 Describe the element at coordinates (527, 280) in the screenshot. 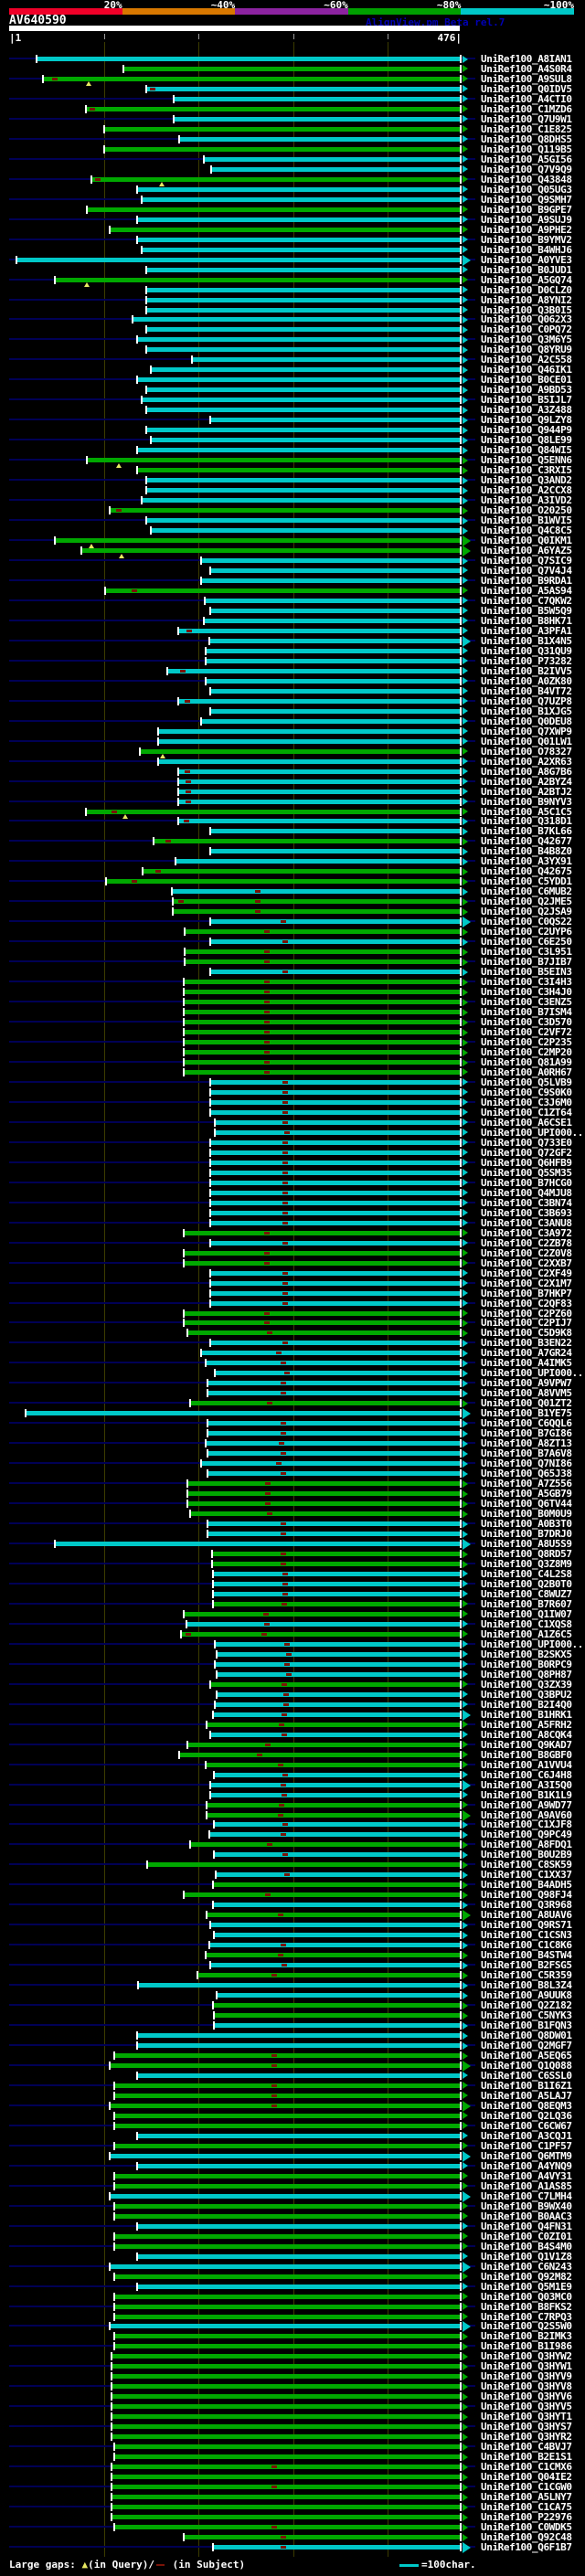

I see `hit-label: UniRef100_A5GQ74` at that location.